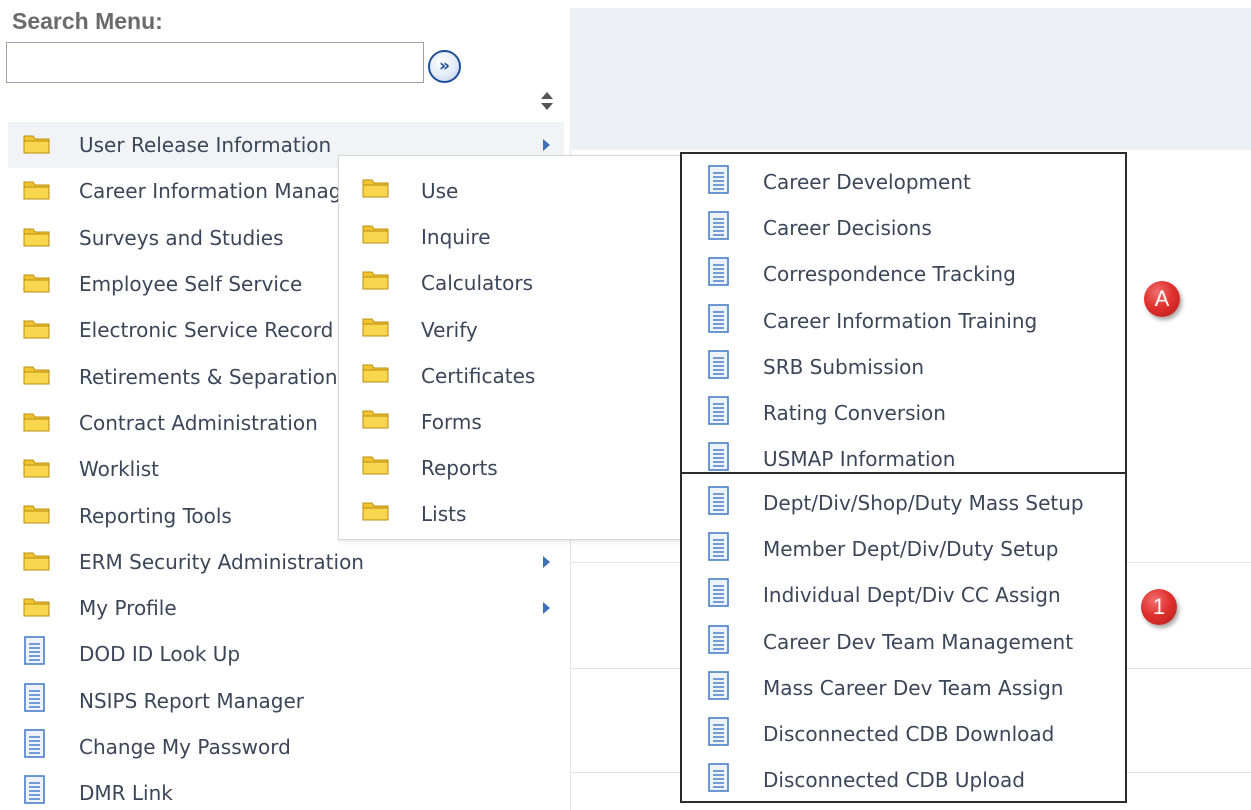 The image size is (1251, 810). What do you see at coordinates (191, 284) in the screenshot?
I see `menu-item-label: Employee Self Service` at bounding box center [191, 284].